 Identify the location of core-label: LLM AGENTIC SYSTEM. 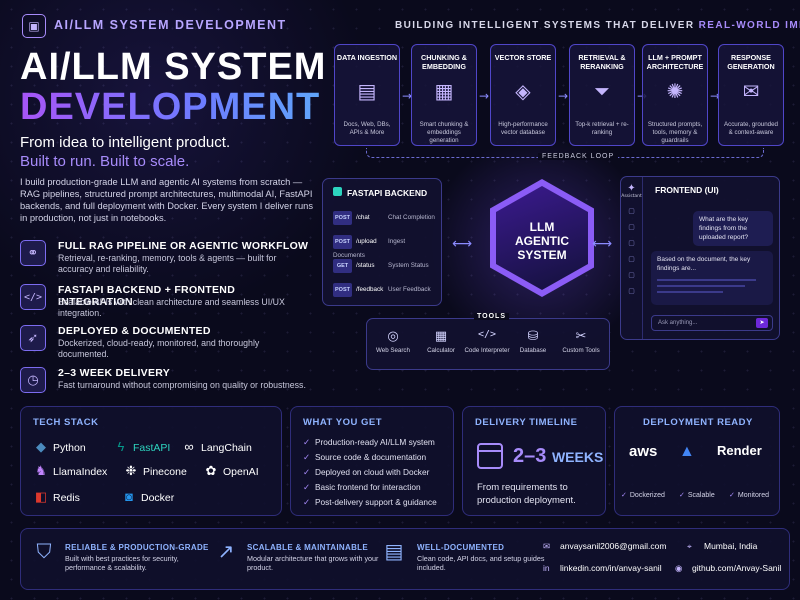
(542, 241).